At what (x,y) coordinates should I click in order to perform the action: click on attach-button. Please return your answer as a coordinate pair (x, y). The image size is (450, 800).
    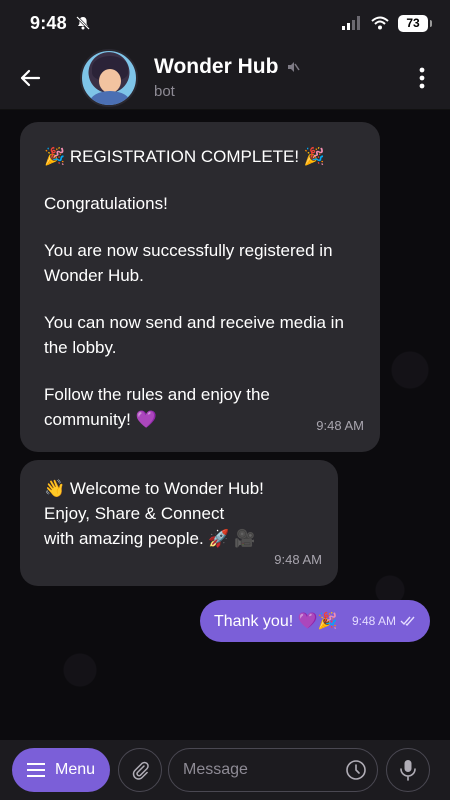
    Looking at the image, I should click on (140, 770).